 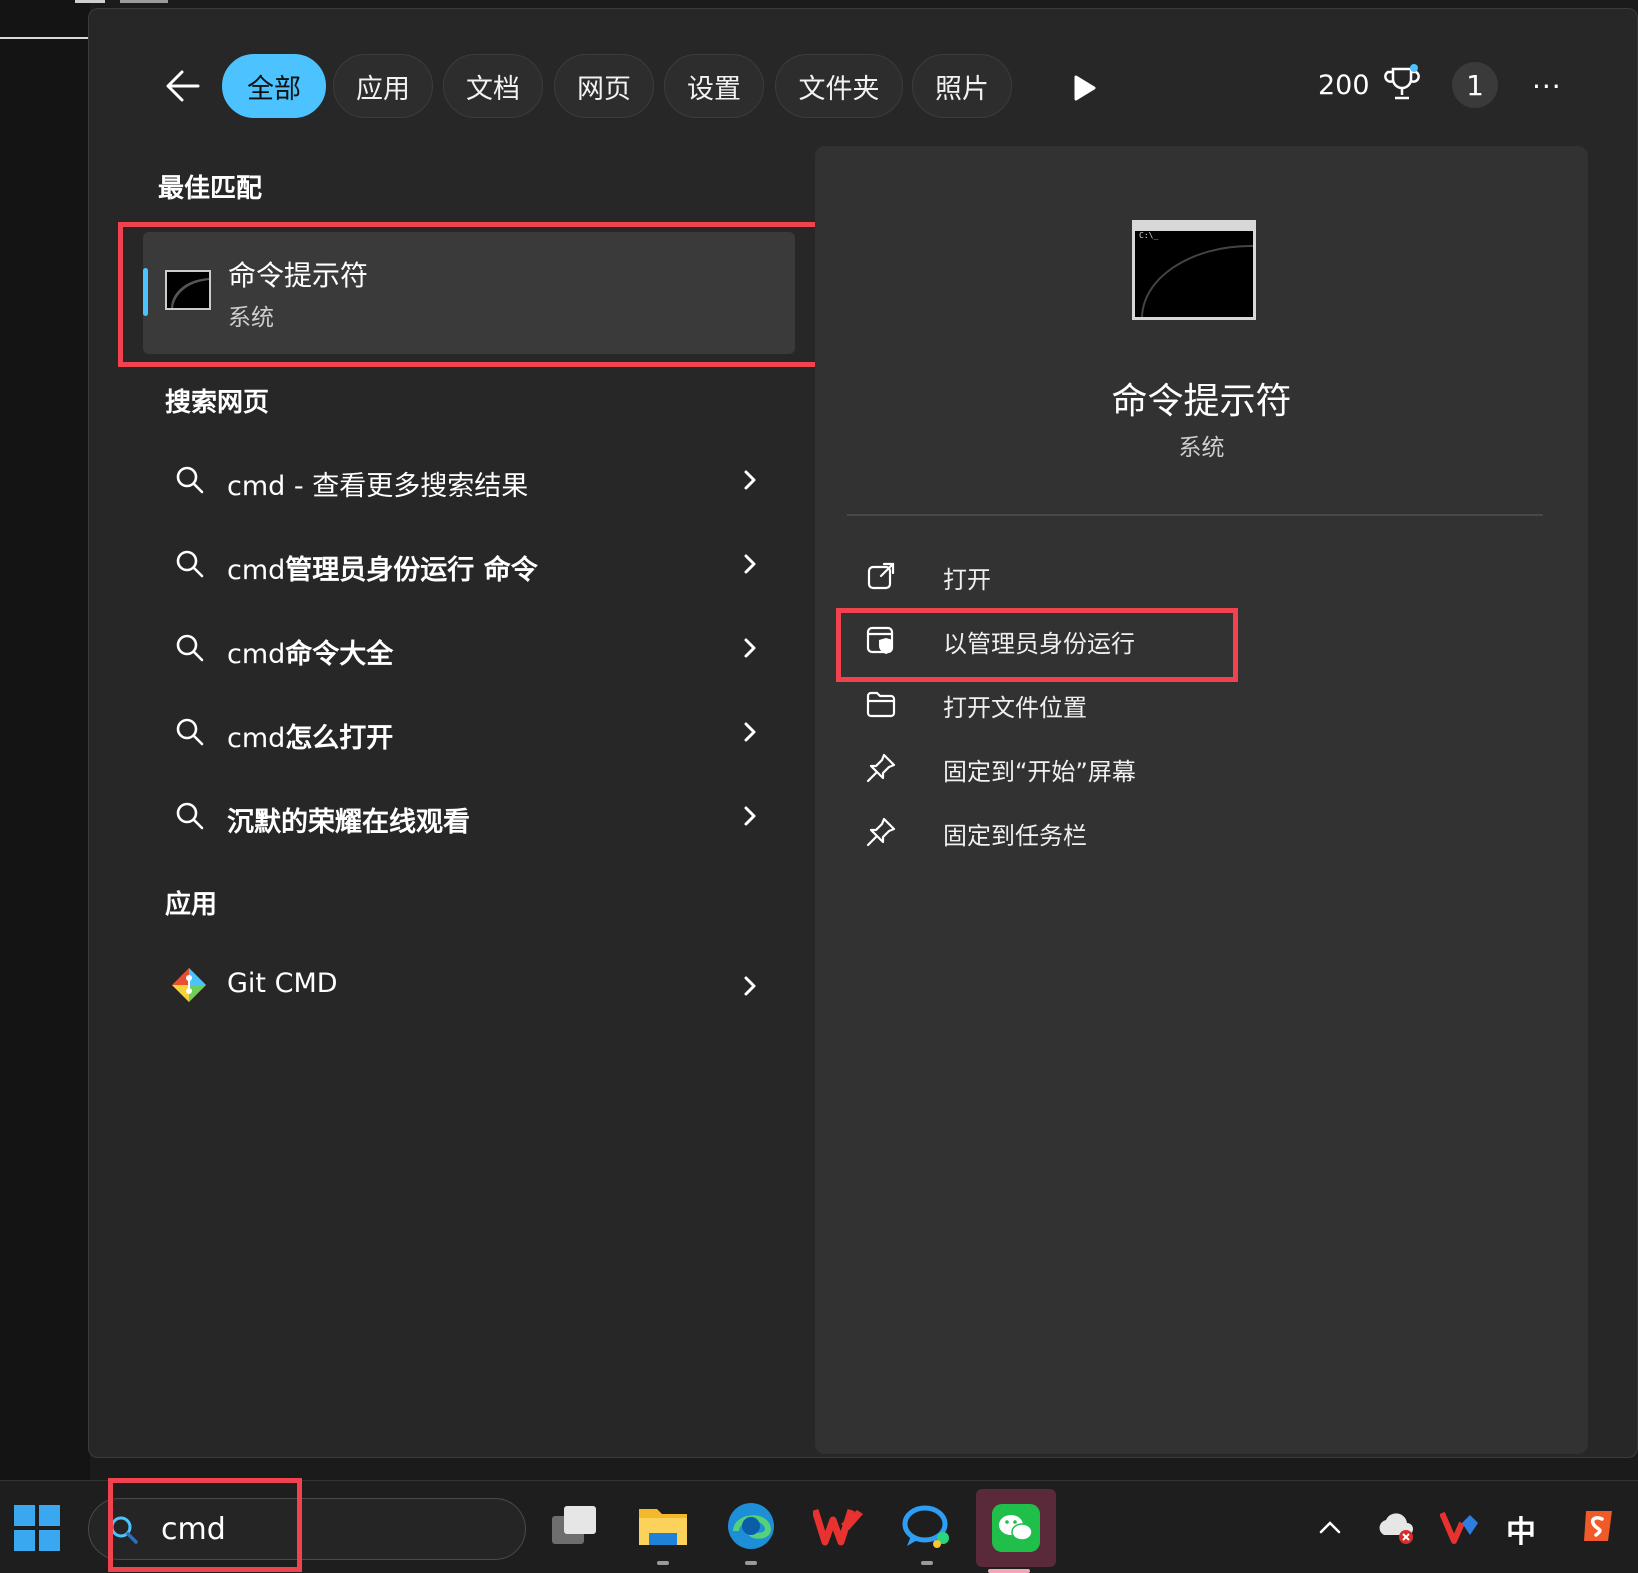 What do you see at coordinates (1165, 767) in the screenshot?
I see `action-pin-to-start: 固定到“开始”屏幕` at bounding box center [1165, 767].